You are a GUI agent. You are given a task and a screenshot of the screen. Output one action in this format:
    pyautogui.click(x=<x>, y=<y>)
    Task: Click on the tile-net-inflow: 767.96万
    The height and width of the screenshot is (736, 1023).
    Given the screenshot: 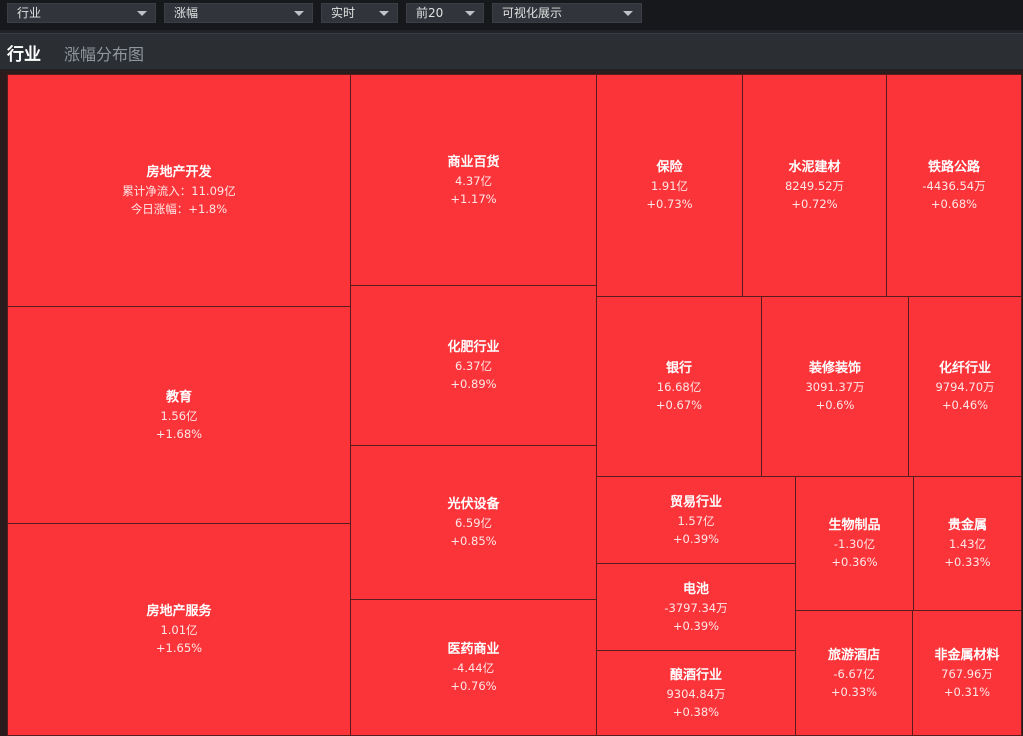 What is the action you would take?
    pyautogui.click(x=967, y=673)
    